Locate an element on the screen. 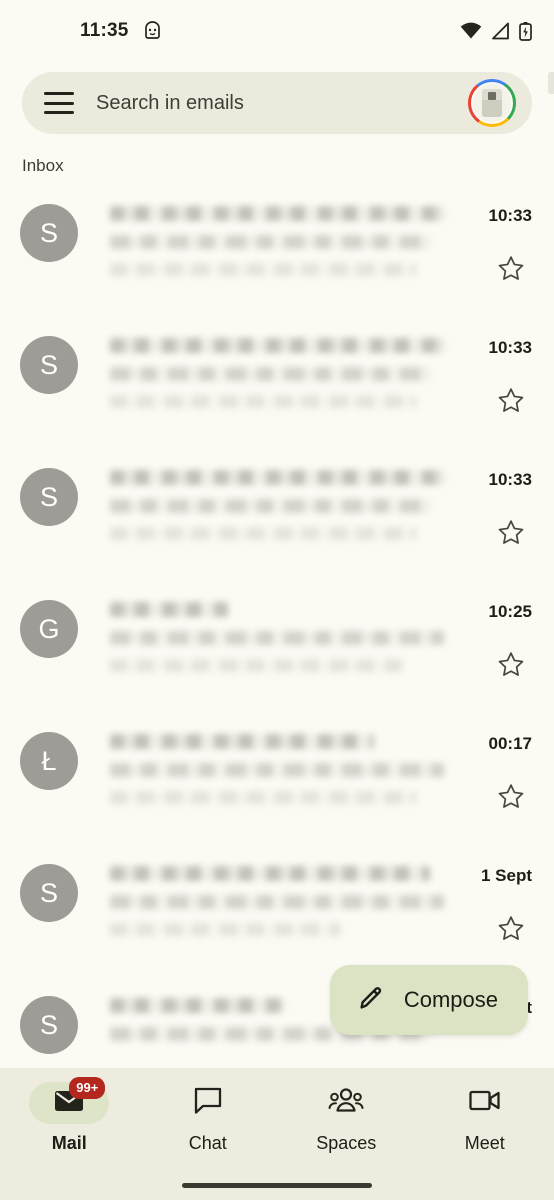  nav-label-spaces: Spaces is located at coordinates (346, 1143).